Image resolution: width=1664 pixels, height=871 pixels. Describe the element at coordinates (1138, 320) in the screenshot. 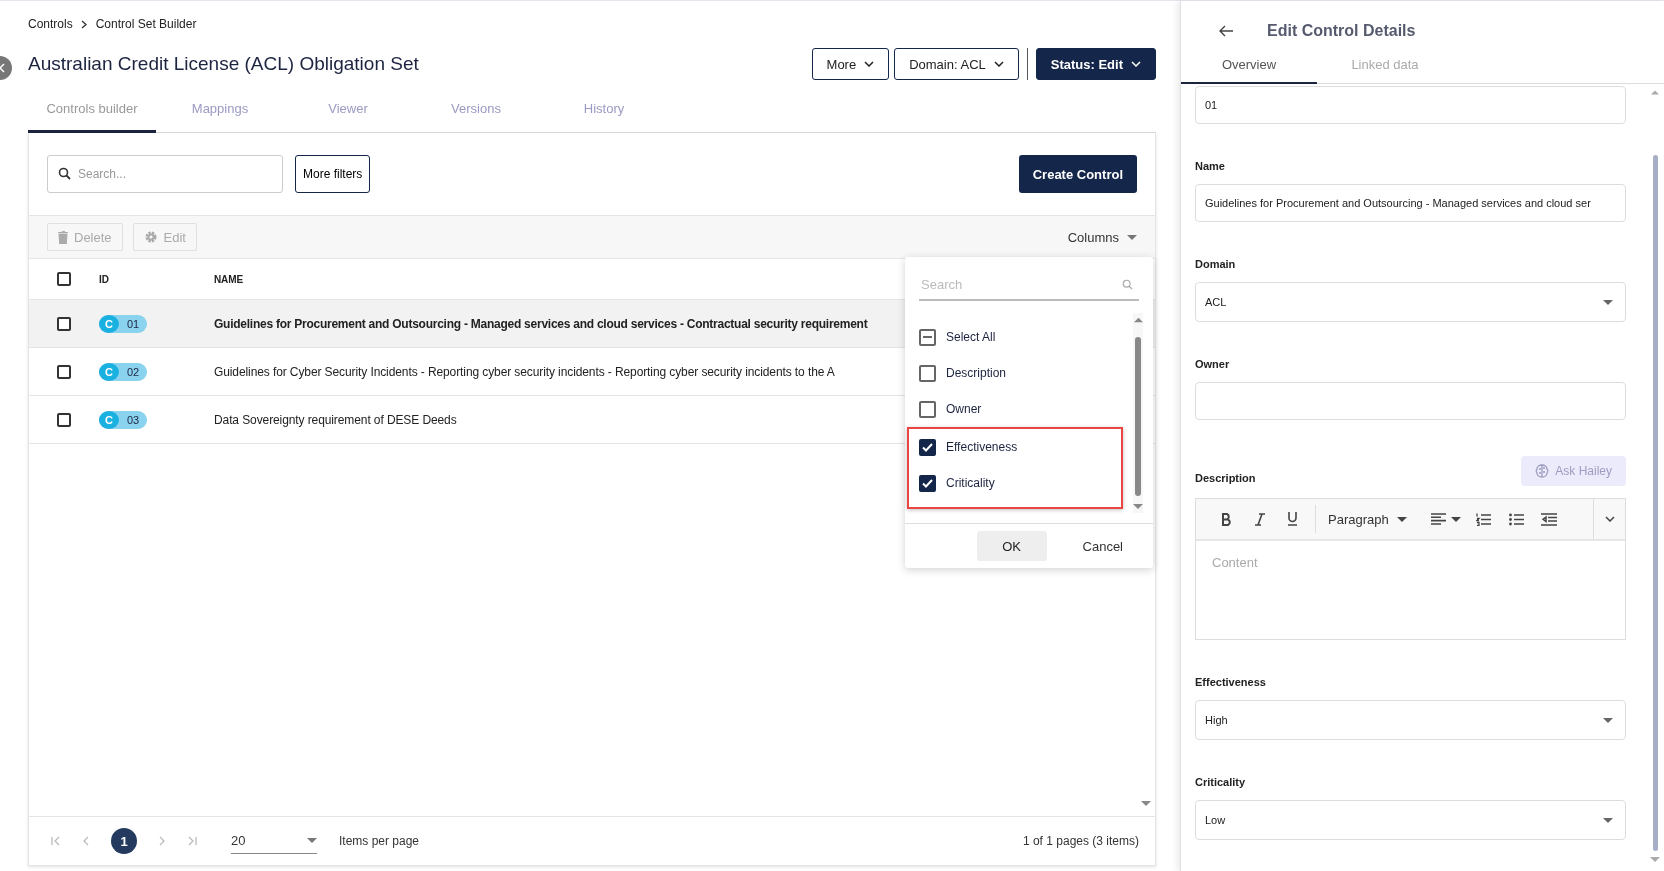

I see `scroll-up-icon` at that location.